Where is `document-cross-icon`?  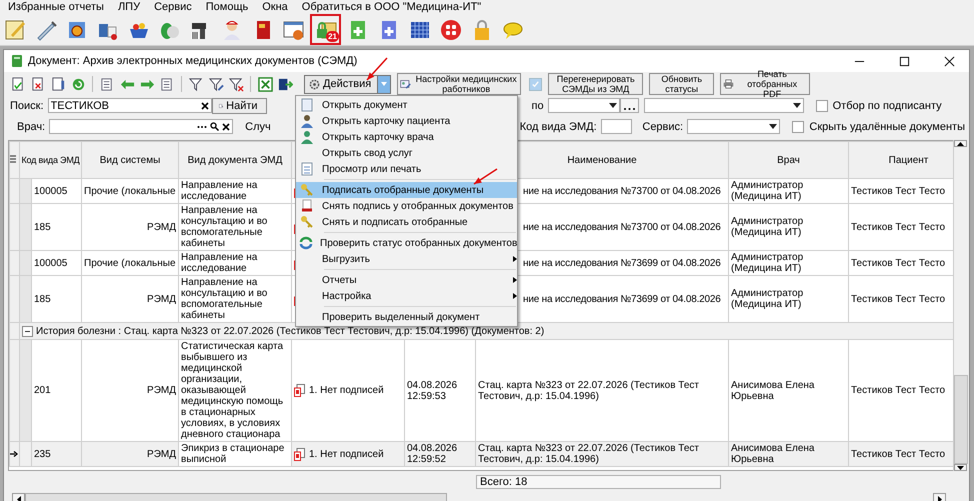 document-cross-icon is located at coordinates (38, 84).